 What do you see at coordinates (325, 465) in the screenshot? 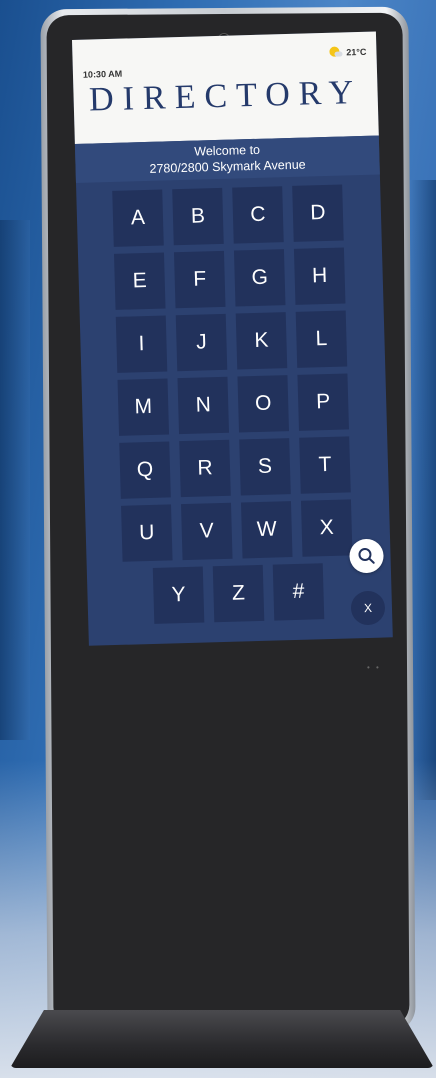
I see `key-t: T` at bounding box center [325, 465].